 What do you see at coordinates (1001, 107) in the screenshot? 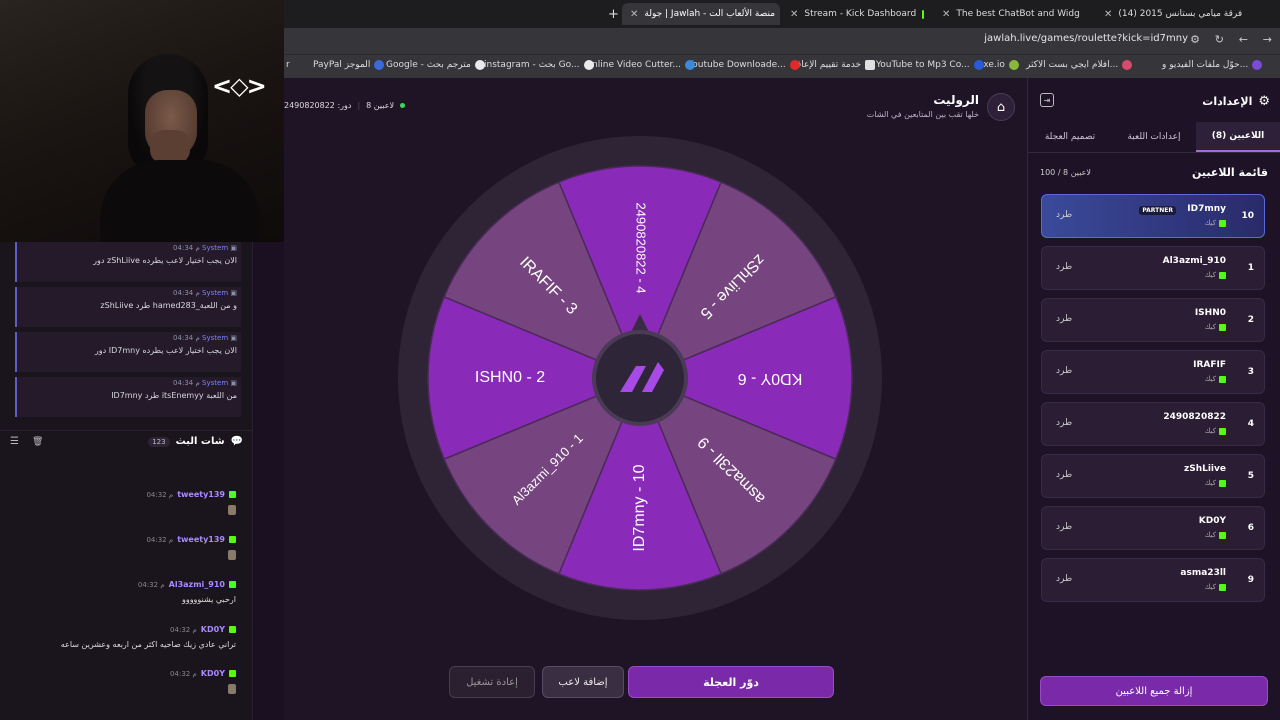
I see `home-button: ⌂` at bounding box center [1001, 107].